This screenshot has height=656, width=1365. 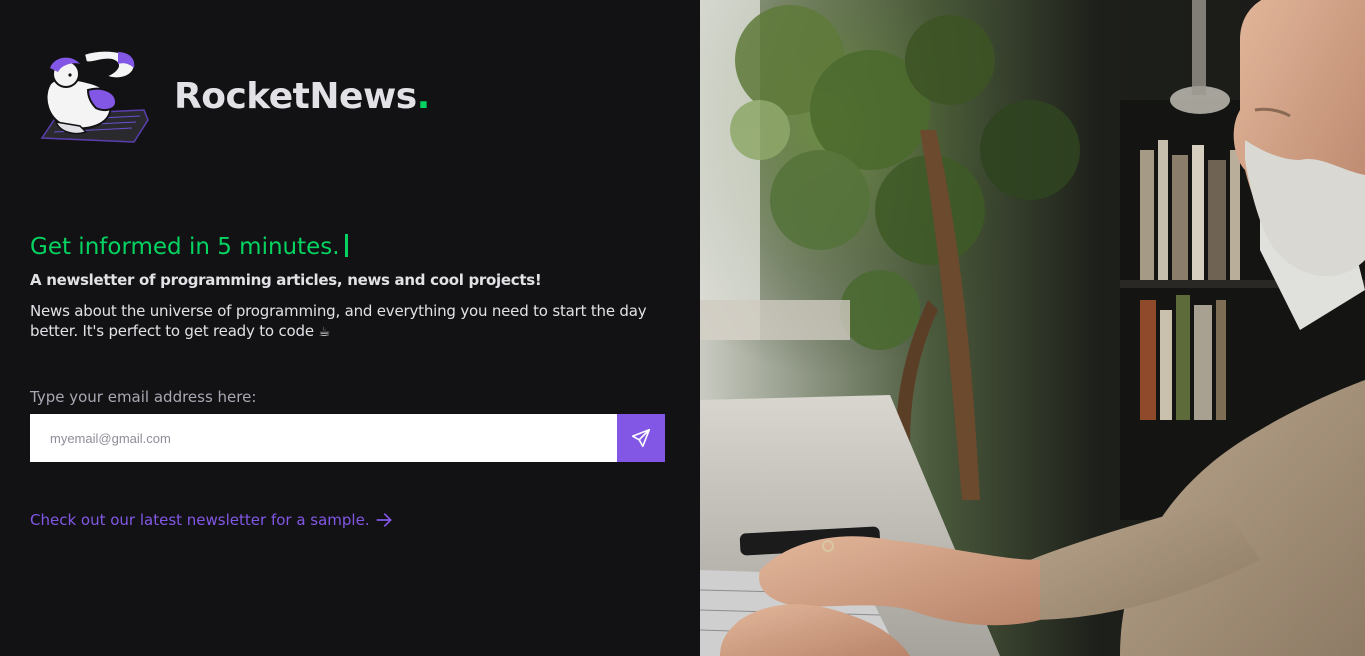 I want to click on signup-form, so click(x=347, y=438).